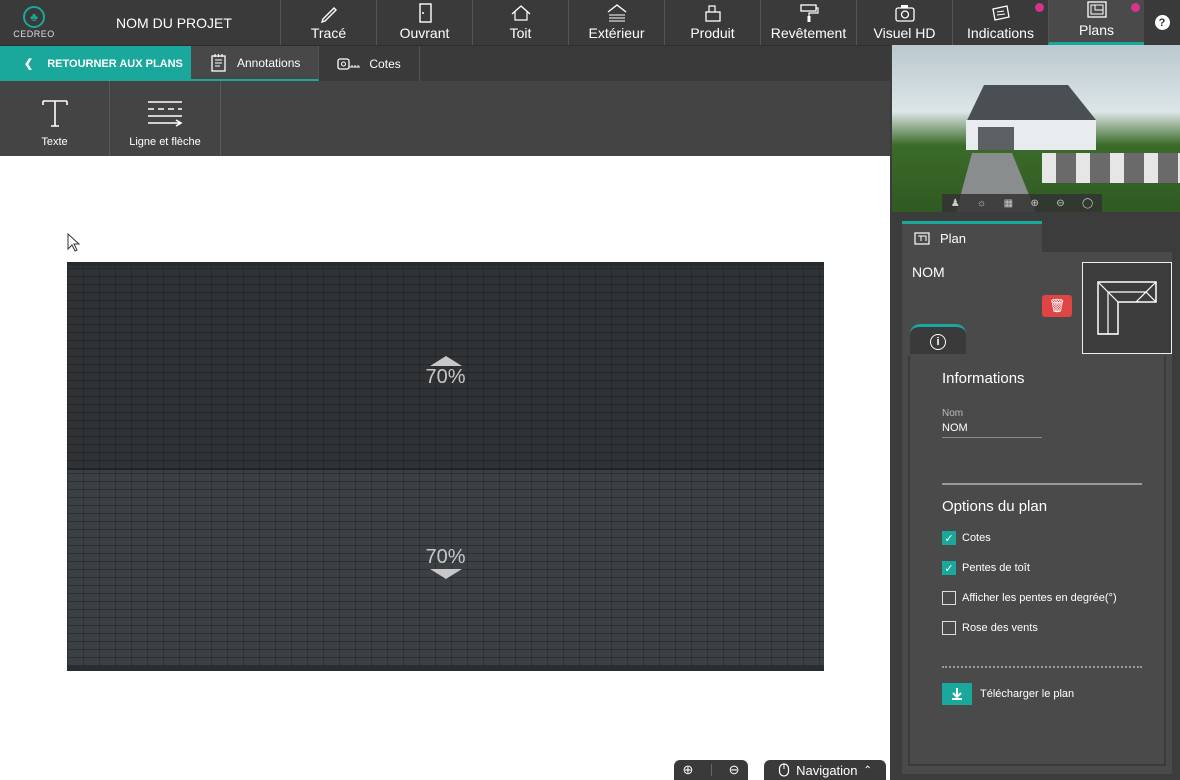 Image resolution: width=1180 pixels, height=780 pixels. I want to click on tab-exterieur: Extérieur, so click(616, 22).